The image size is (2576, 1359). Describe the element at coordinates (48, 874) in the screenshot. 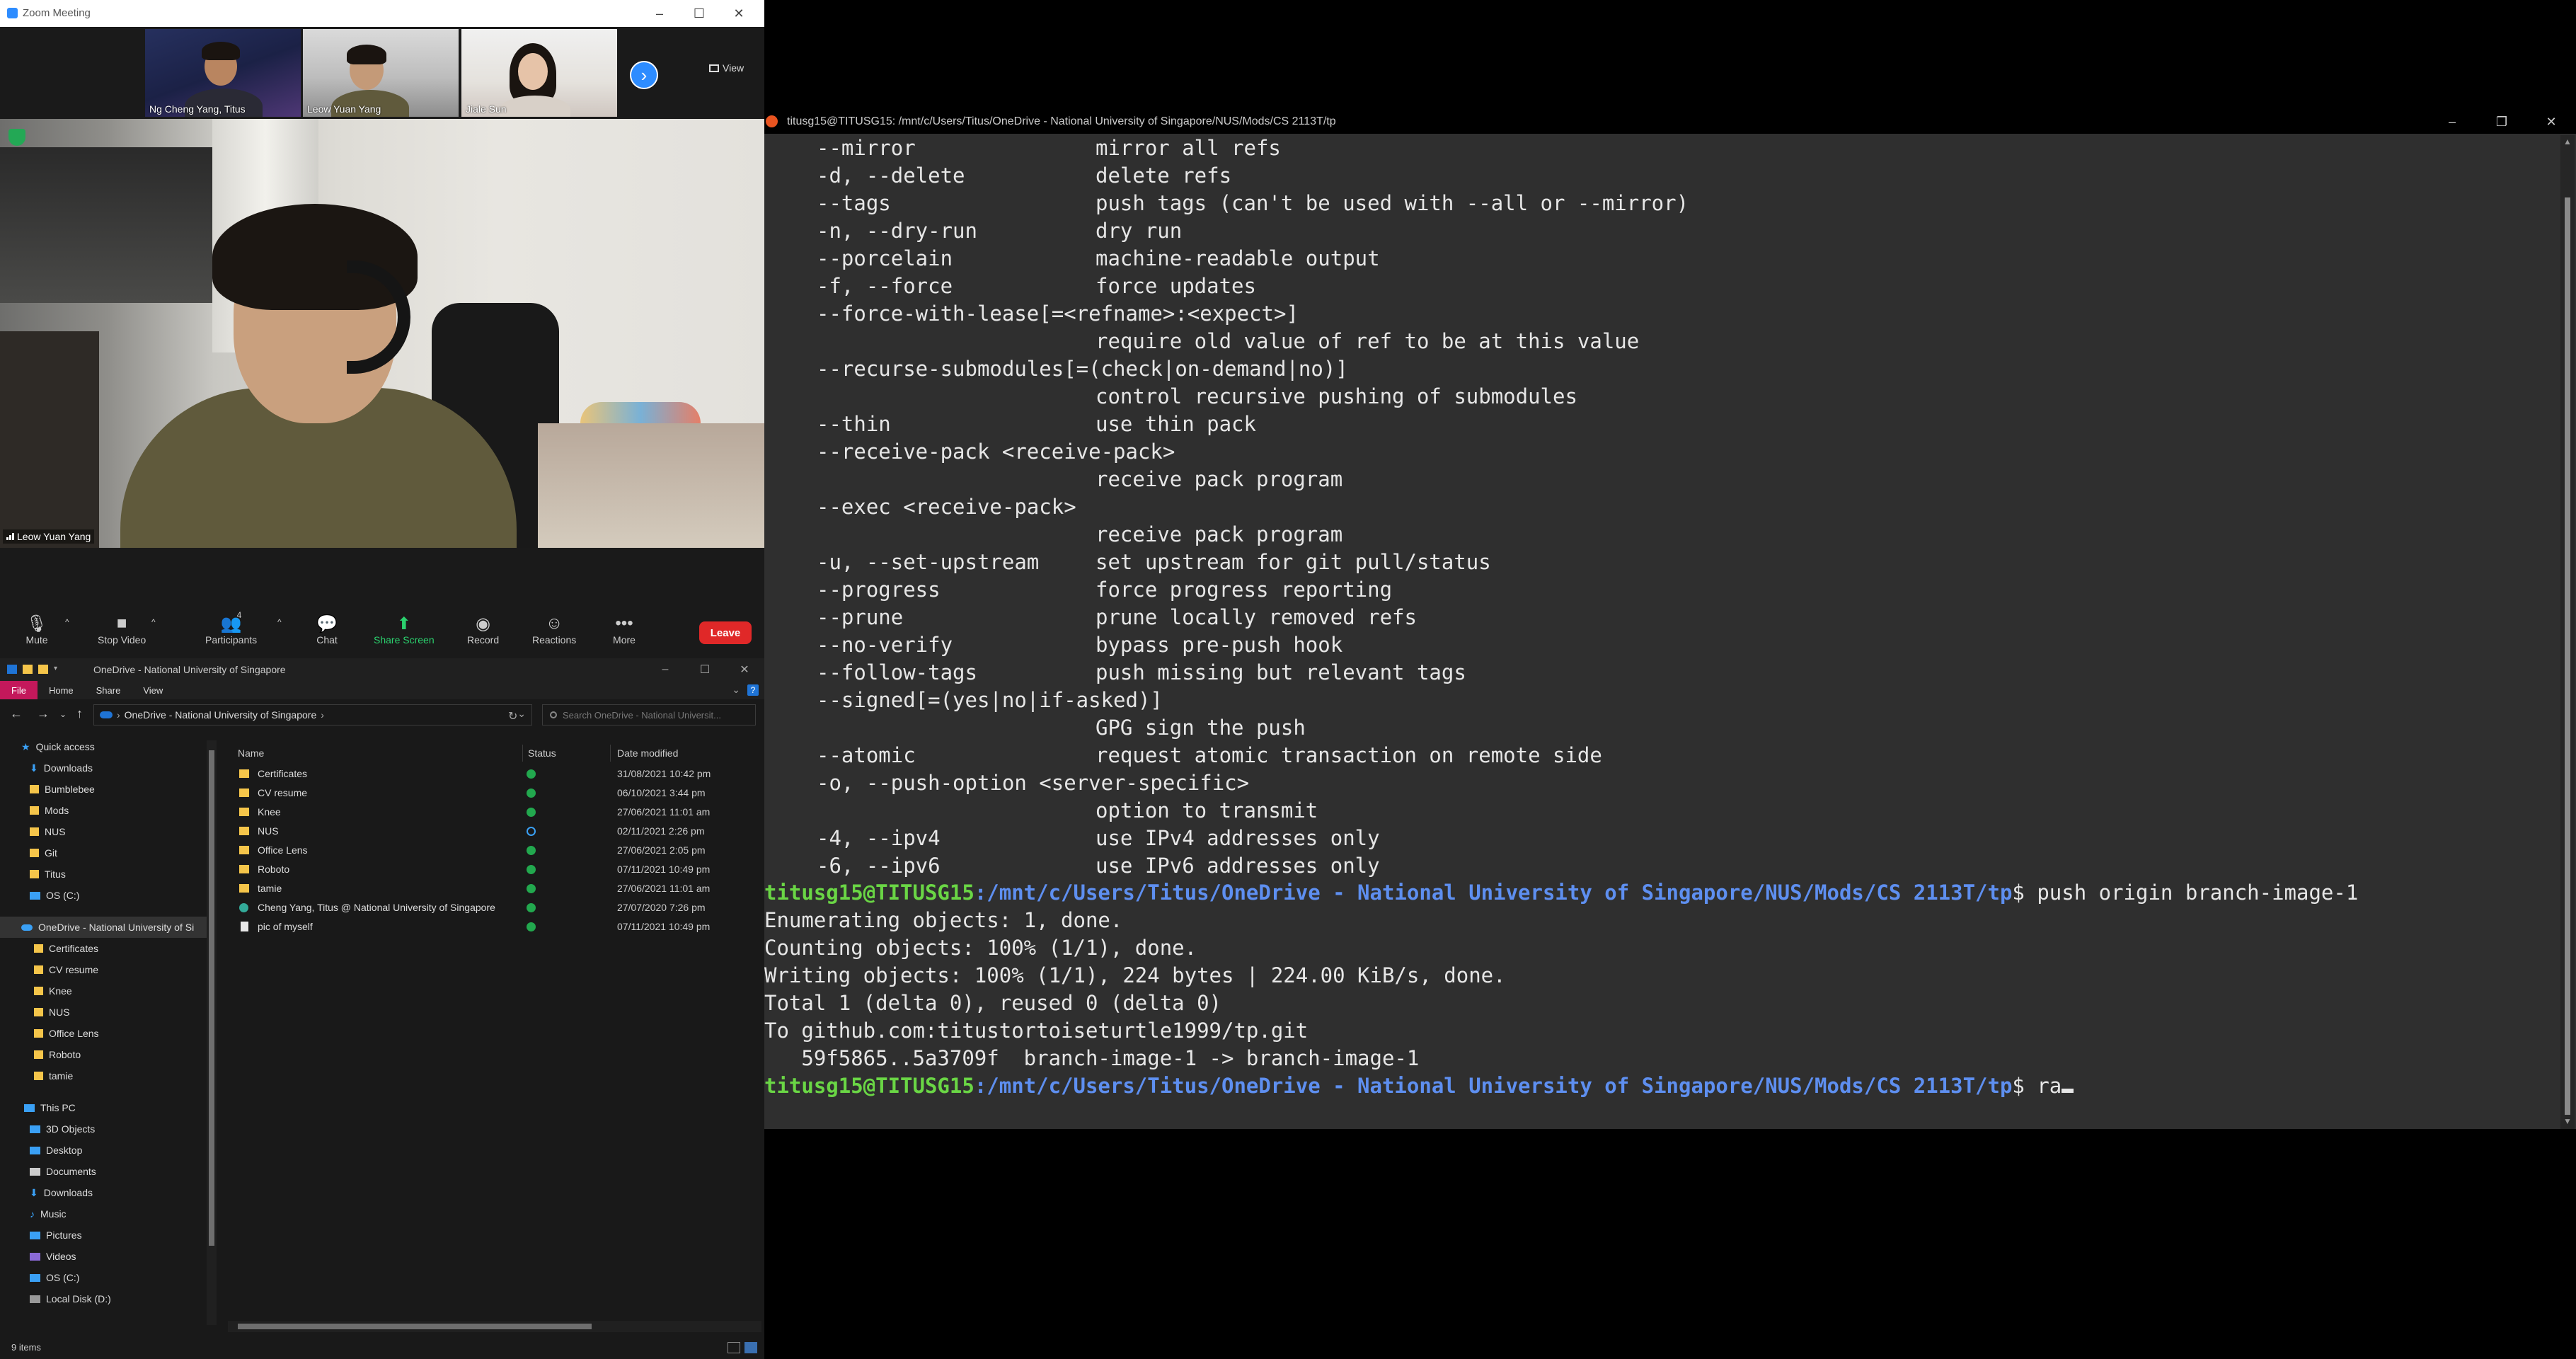

I see `sidebar-item-titus: Titus📌` at that location.